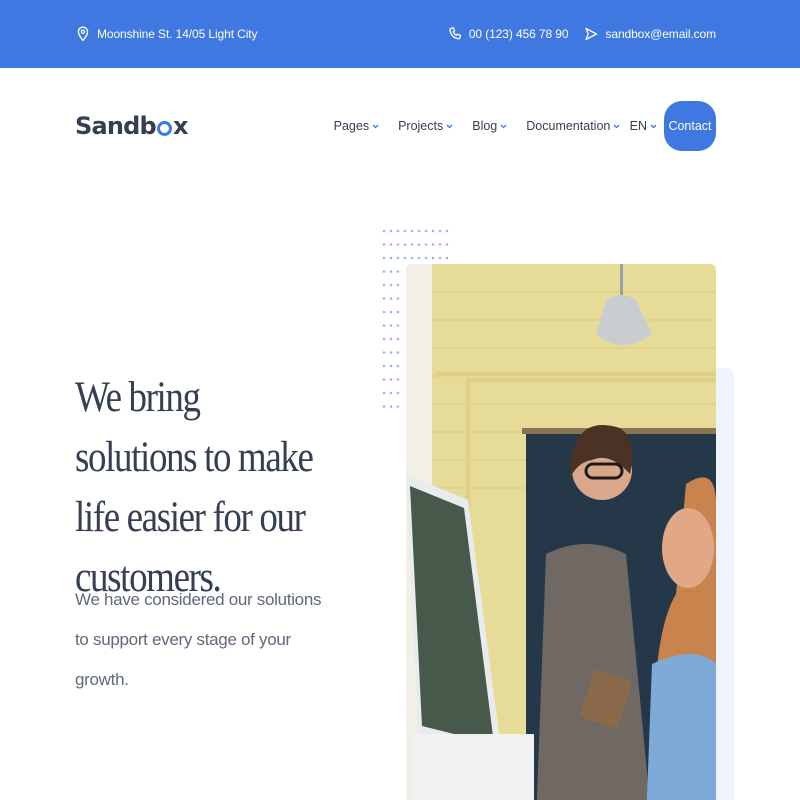 Image resolution: width=800 pixels, height=800 pixels. I want to click on phone-item: 00 (123) 456 78 90, so click(508, 34).